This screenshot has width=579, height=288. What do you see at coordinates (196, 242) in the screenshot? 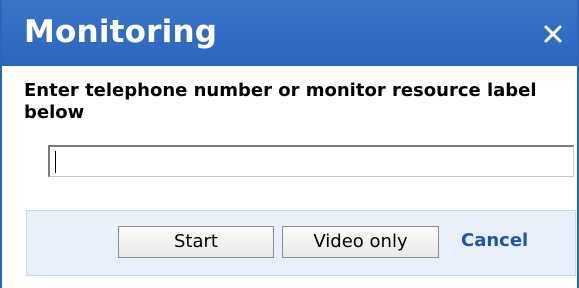
I see `start-button: Start` at bounding box center [196, 242].